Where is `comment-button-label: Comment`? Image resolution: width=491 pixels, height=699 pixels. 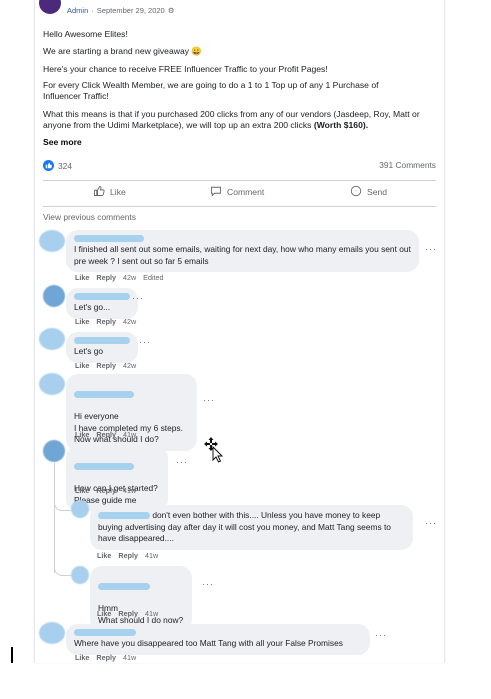 comment-button-label: Comment is located at coordinates (246, 192).